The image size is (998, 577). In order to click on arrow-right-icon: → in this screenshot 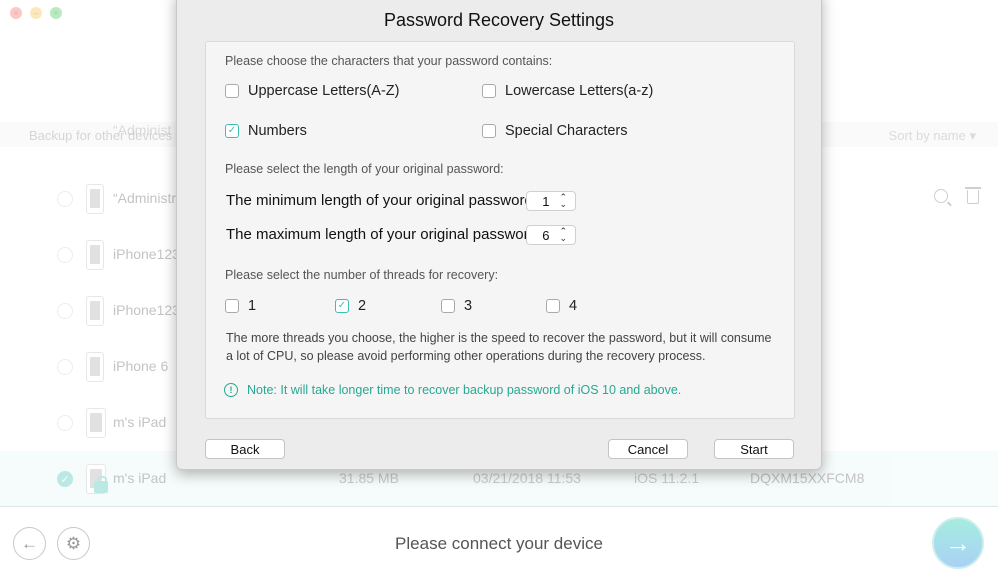, I will do `click(958, 542)`.